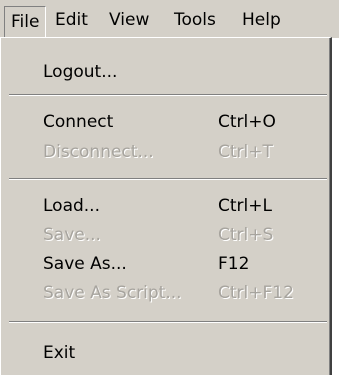  I want to click on menu-item-save-as-script: Save As Script... Ctrl+F12, so click(165, 294).